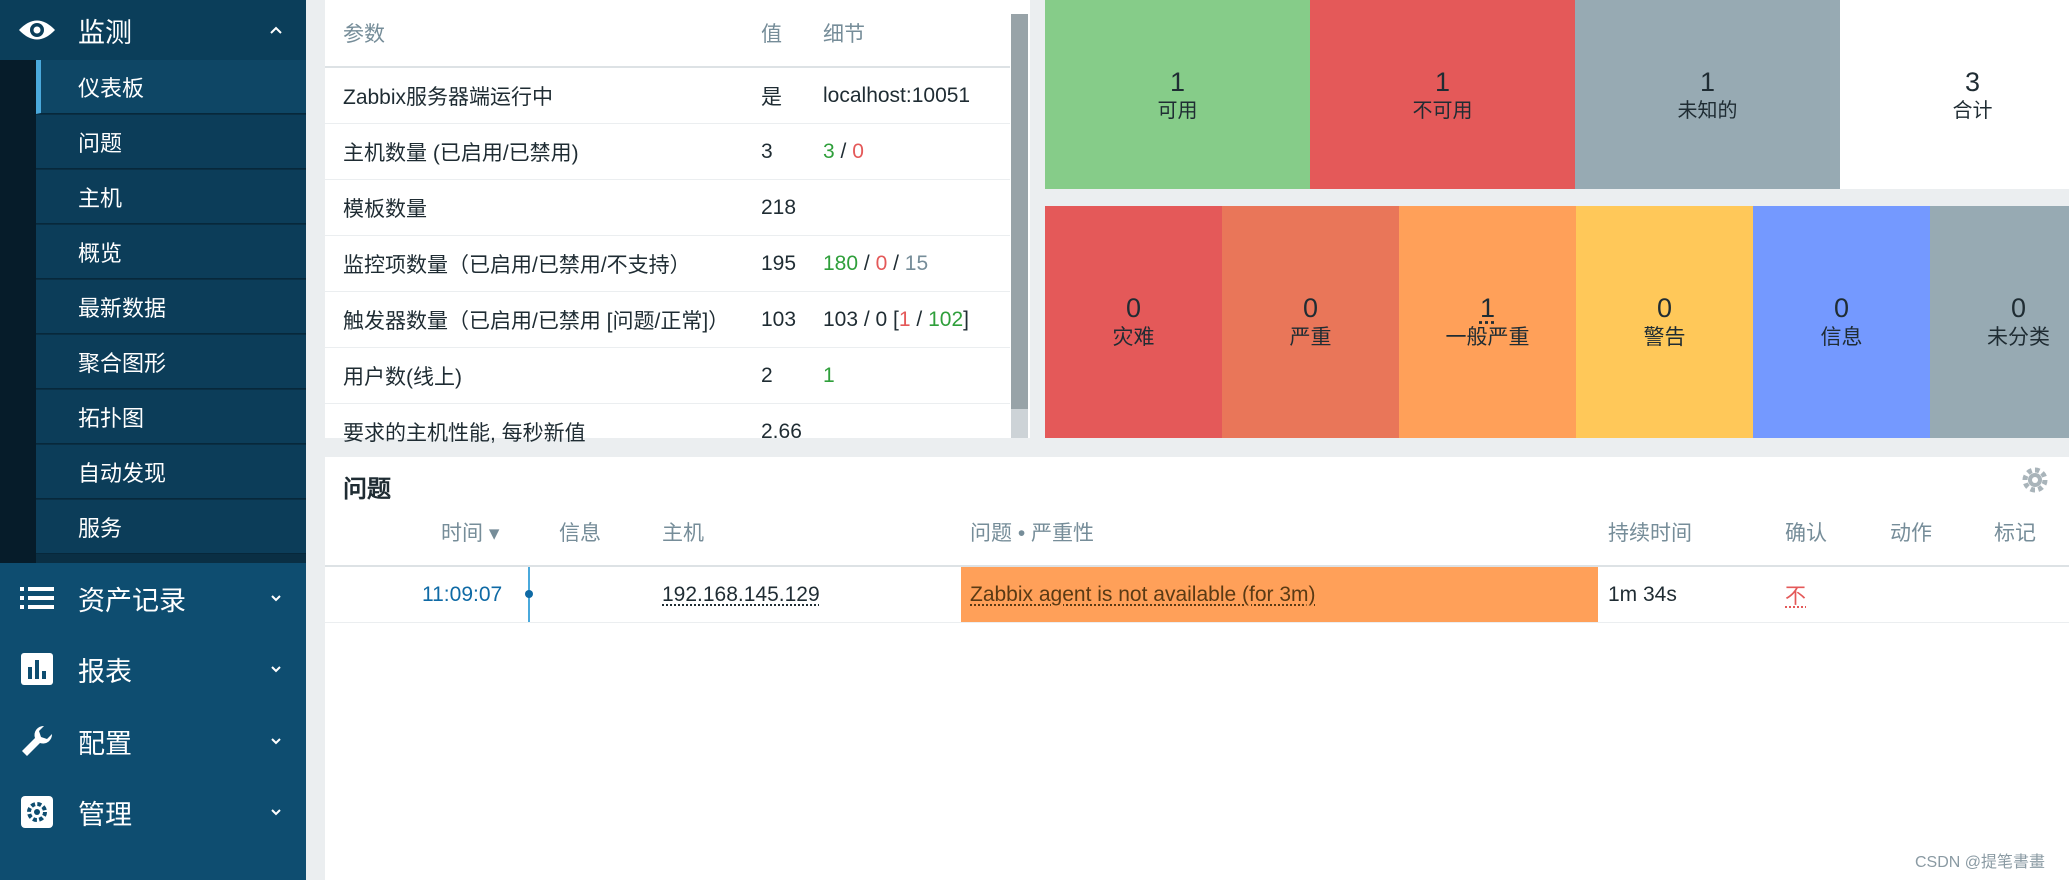 The width and height of the screenshot is (2069, 880). What do you see at coordinates (37, 741) in the screenshot?
I see `wrench-icon` at bounding box center [37, 741].